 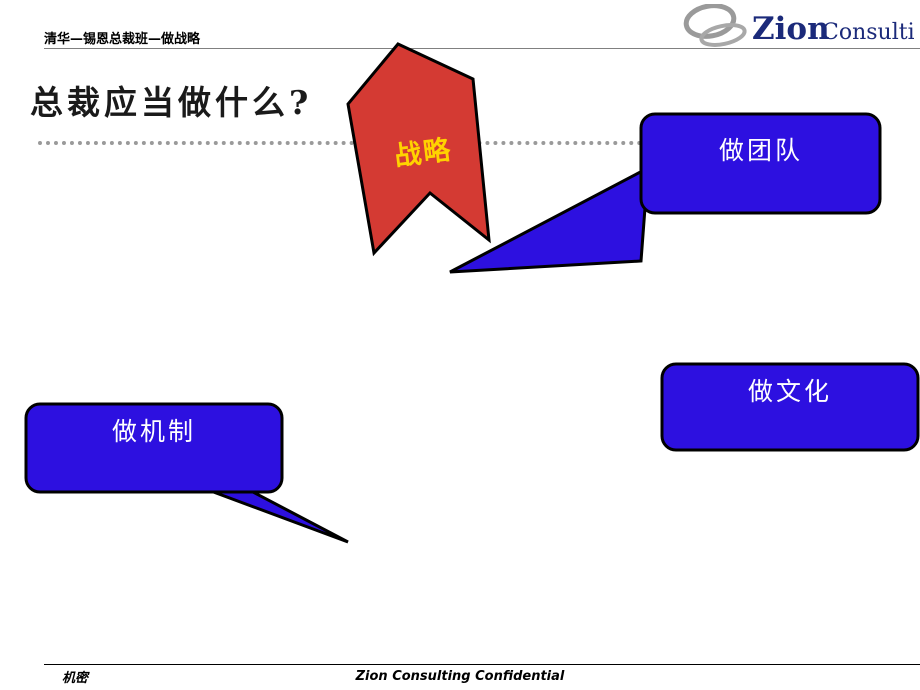 I want to click on callout-label-system: 做机制, so click(x=153, y=431).